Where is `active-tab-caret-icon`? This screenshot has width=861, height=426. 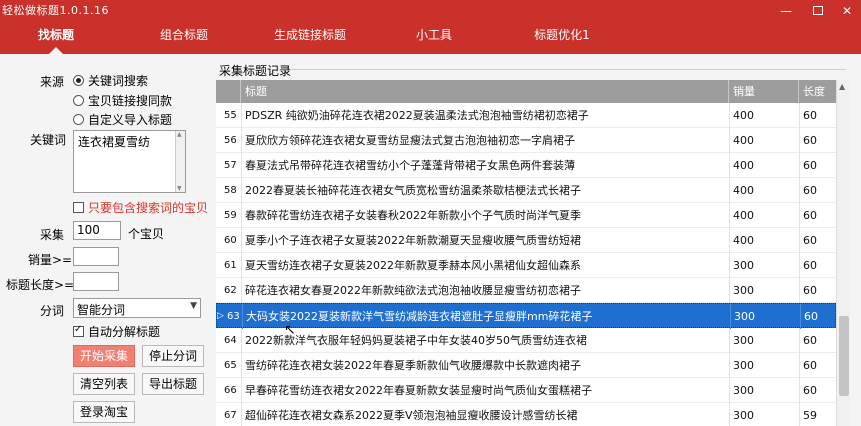 active-tab-caret-icon is located at coordinates (56, 50).